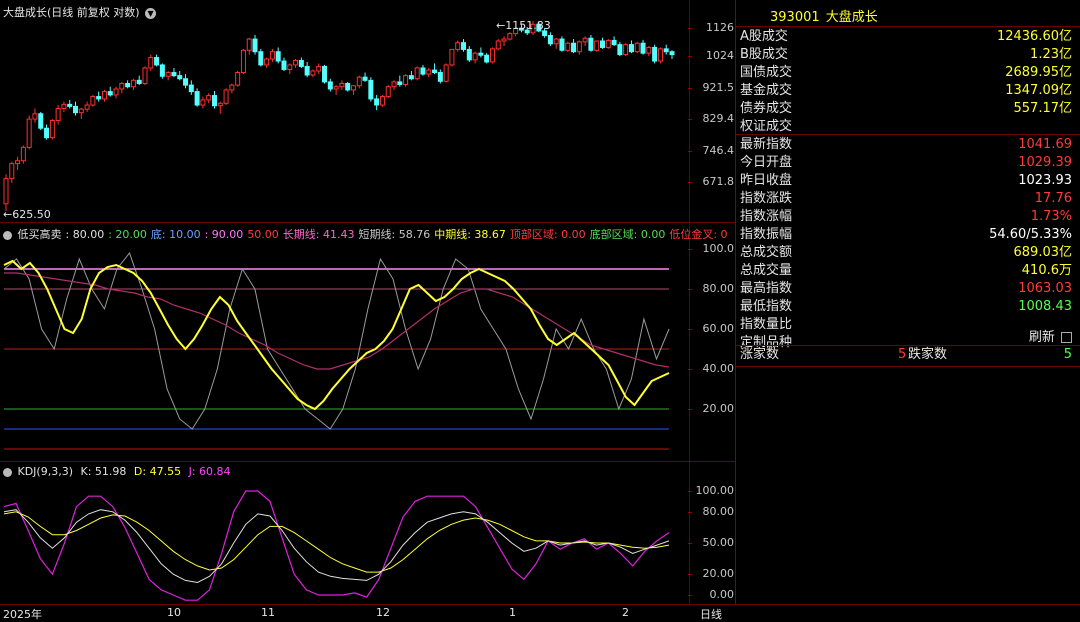  I want to click on kdj-d-line, so click(336, 542).